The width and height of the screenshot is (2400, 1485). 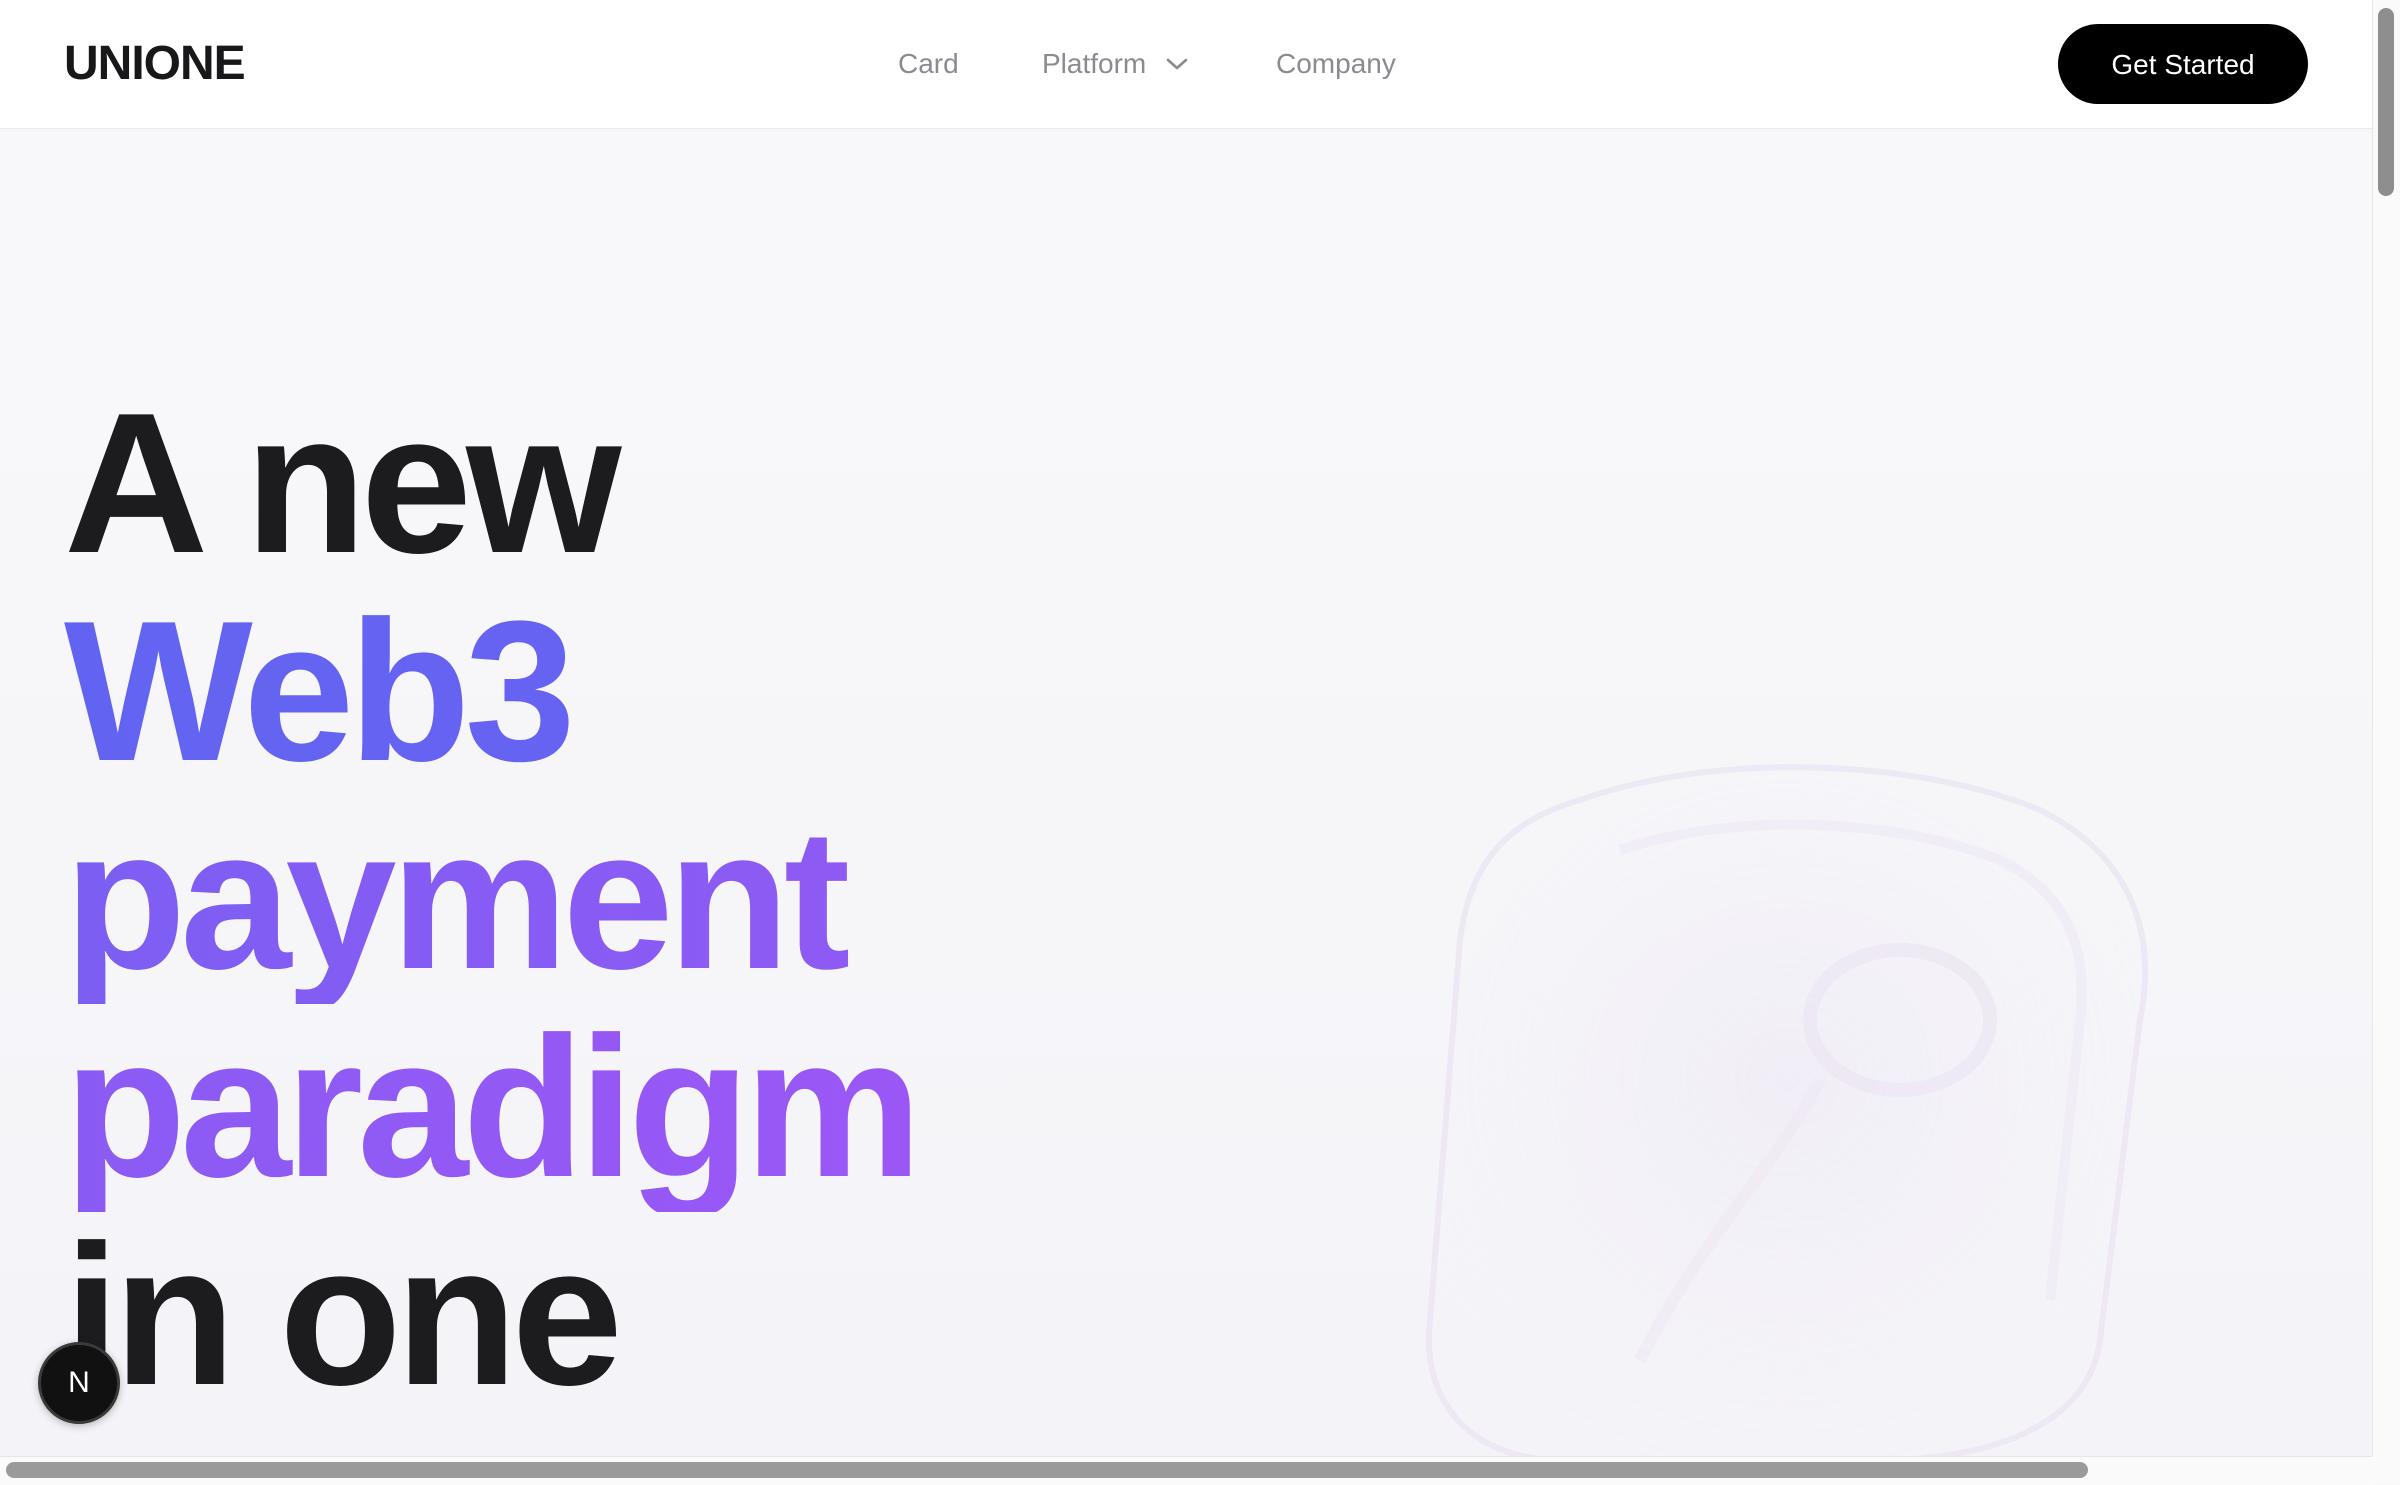 I want to click on nav-link-card: Card, so click(x=928, y=64).